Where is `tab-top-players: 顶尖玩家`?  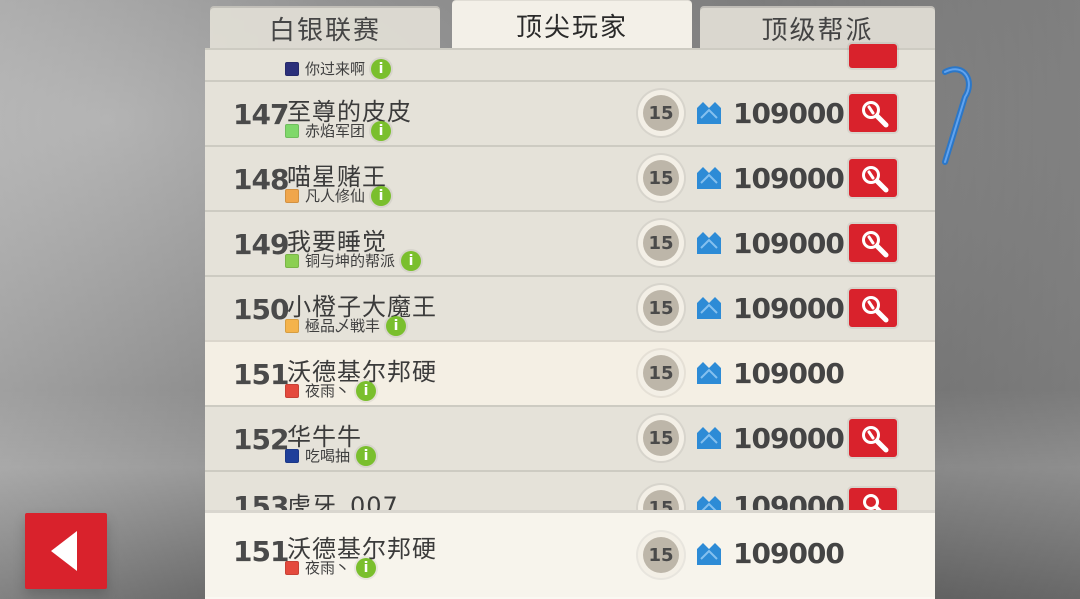
tab-top-players: 顶尖玩家 is located at coordinates (572, 25).